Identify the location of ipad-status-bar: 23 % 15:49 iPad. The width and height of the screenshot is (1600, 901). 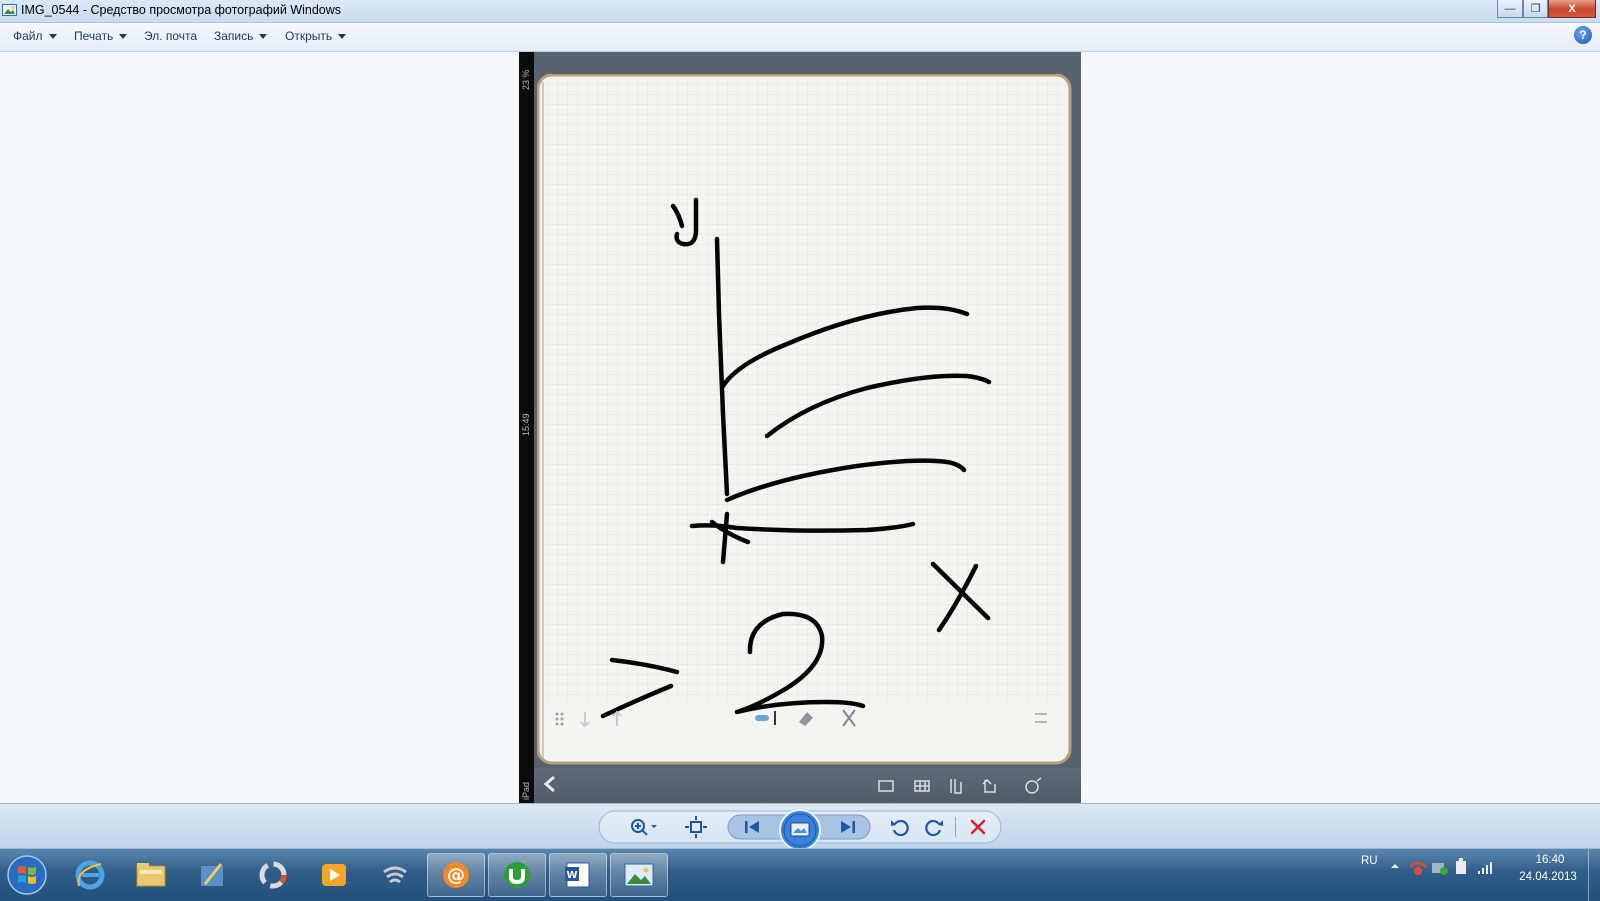
(526, 427).